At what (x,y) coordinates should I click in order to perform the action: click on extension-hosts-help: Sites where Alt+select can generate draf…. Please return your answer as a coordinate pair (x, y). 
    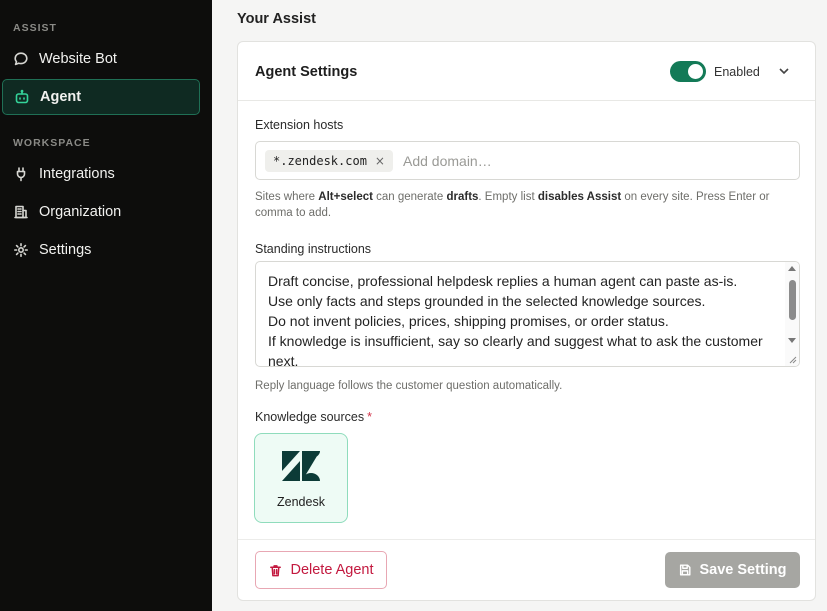
    Looking at the image, I should click on (512, 205).